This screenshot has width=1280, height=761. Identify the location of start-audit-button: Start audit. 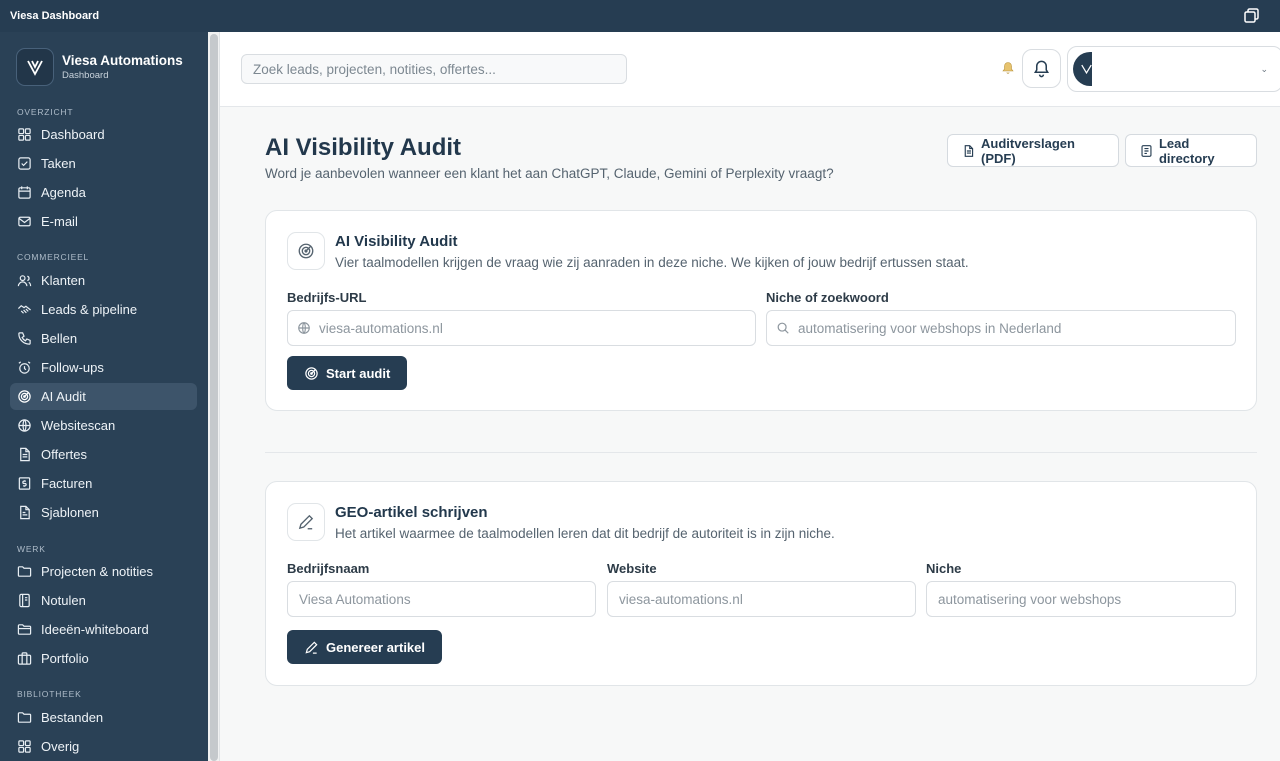
(347, 373).